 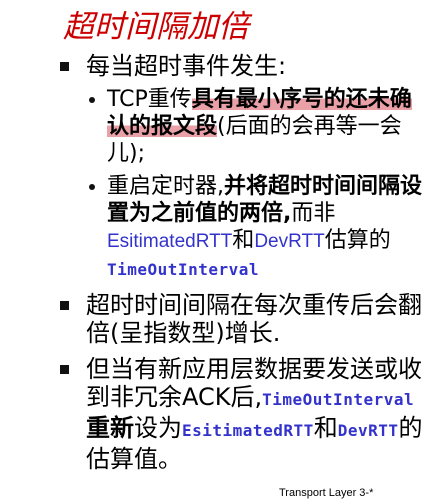 I want to click on sub-text-1: 重启定时器,, so click(x=165, y=186).